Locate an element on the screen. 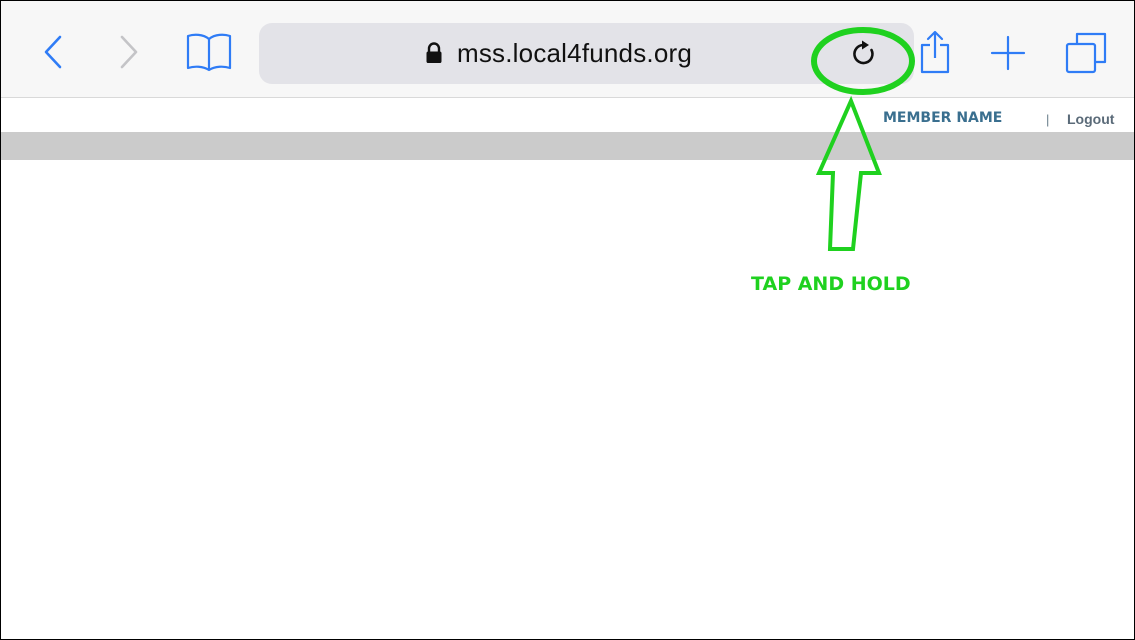 Image resolution: width=1135 pixels, height=640 pixels. highlight-ellipse is located at coordinates (863, 61).